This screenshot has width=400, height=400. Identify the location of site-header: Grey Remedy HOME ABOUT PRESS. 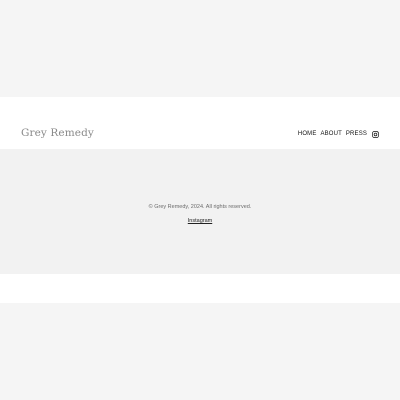
(200, 123).